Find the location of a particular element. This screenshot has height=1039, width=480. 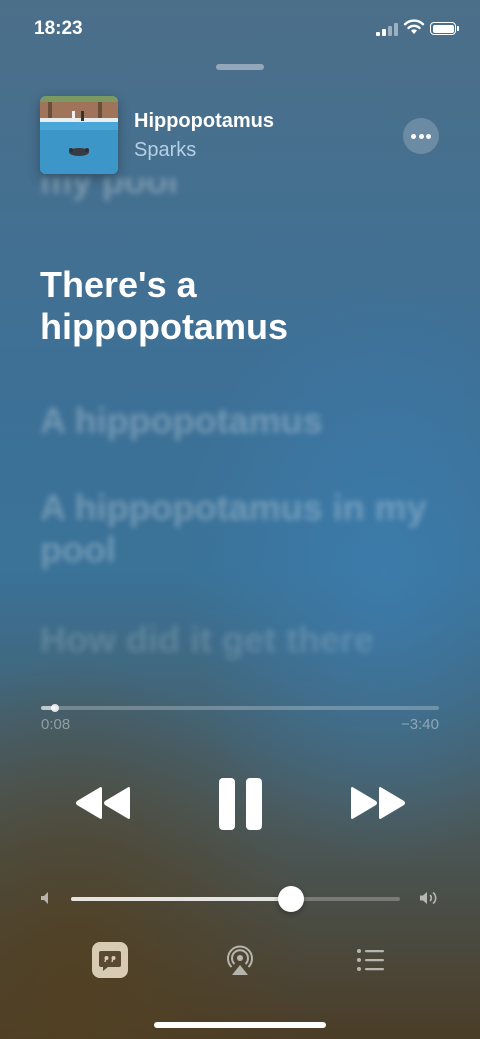

queue-button is located at coordinates (371, 960).